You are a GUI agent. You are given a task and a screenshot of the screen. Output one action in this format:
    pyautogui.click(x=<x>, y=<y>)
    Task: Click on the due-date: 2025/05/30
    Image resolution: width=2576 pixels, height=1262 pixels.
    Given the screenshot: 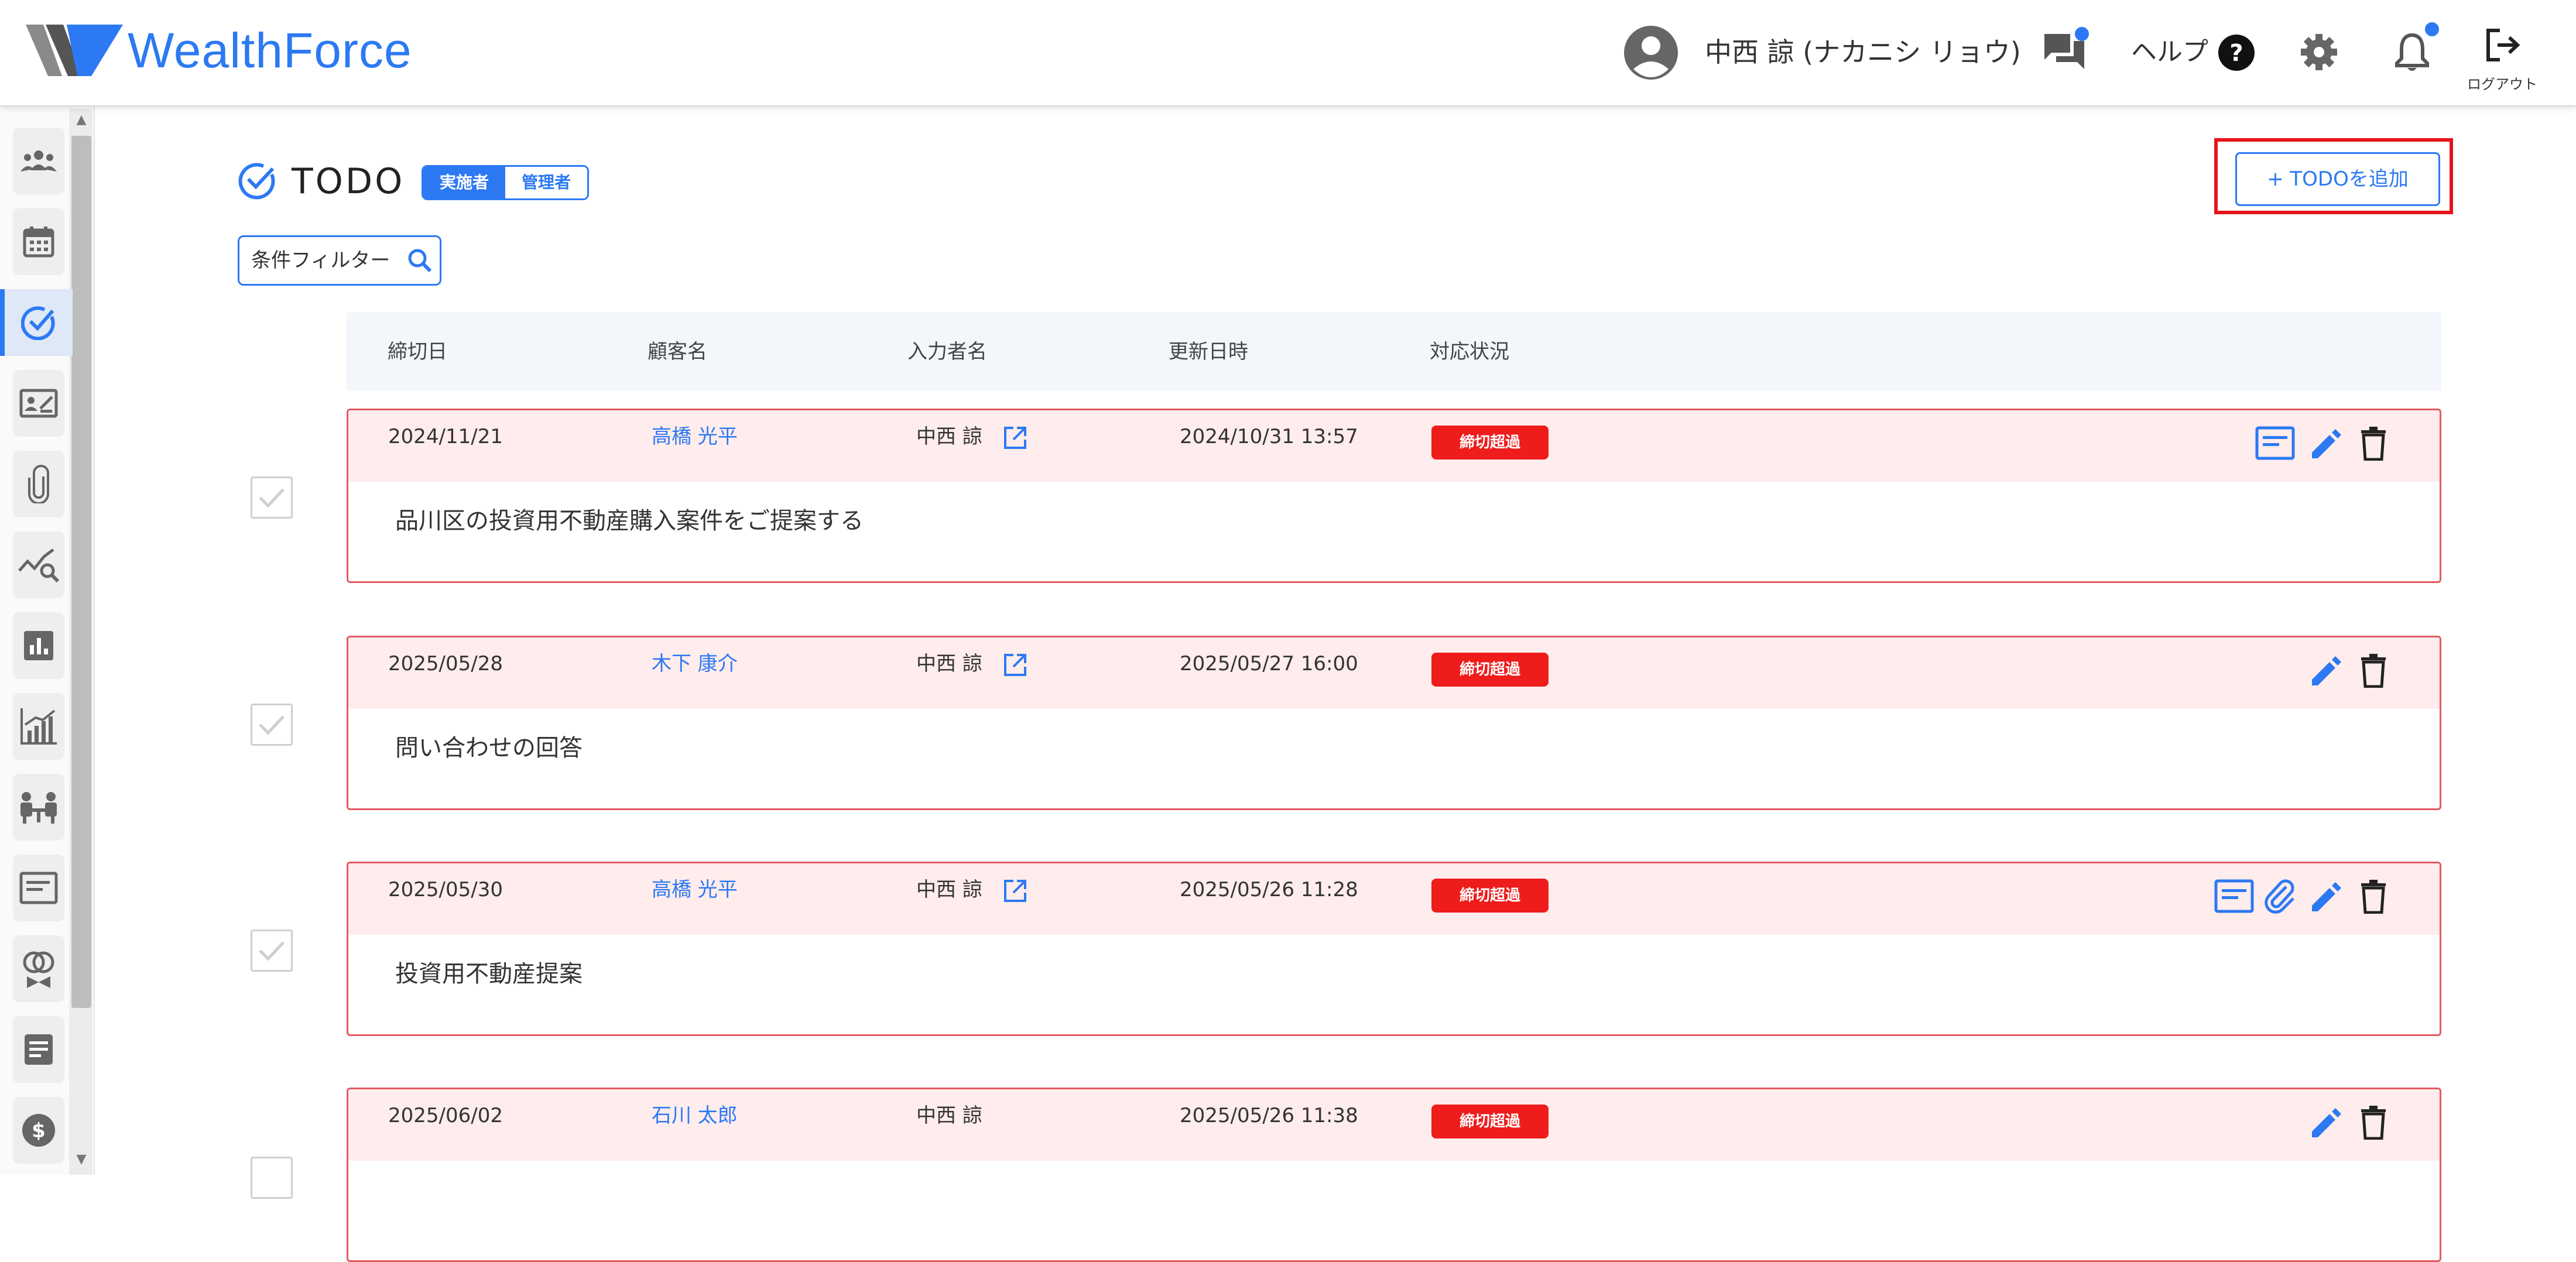 What is the action you would take?
    pyautogui.click(x=445, y=890)
    